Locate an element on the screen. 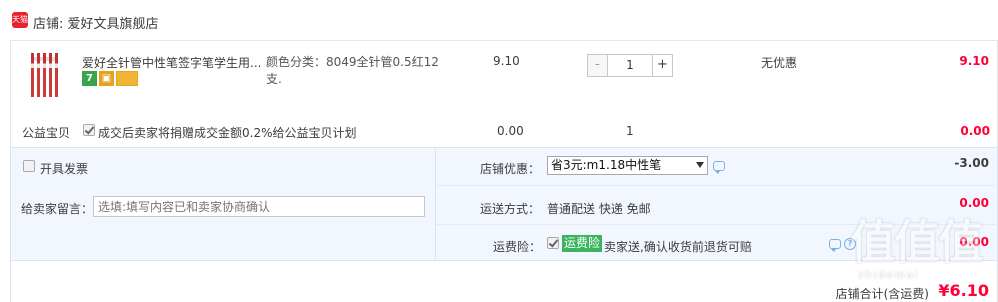 This screenshot has width=998, height=302. product-attributes: 颜色分类：8049全针管0.5红12支. is located at coordinates (352, 70).